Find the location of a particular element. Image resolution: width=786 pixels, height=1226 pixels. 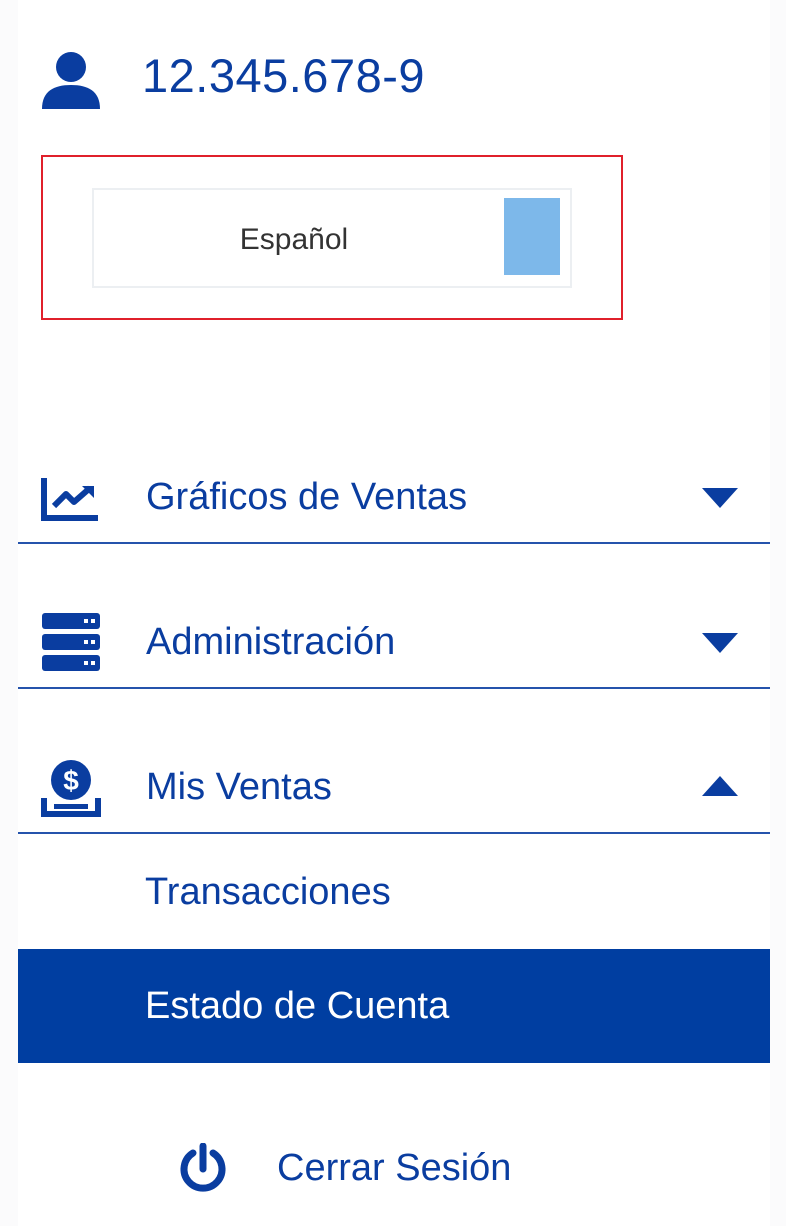

submenu-item-estado-de-cuenta: Estado de Cuenta is located at coordinates (394, 1006).